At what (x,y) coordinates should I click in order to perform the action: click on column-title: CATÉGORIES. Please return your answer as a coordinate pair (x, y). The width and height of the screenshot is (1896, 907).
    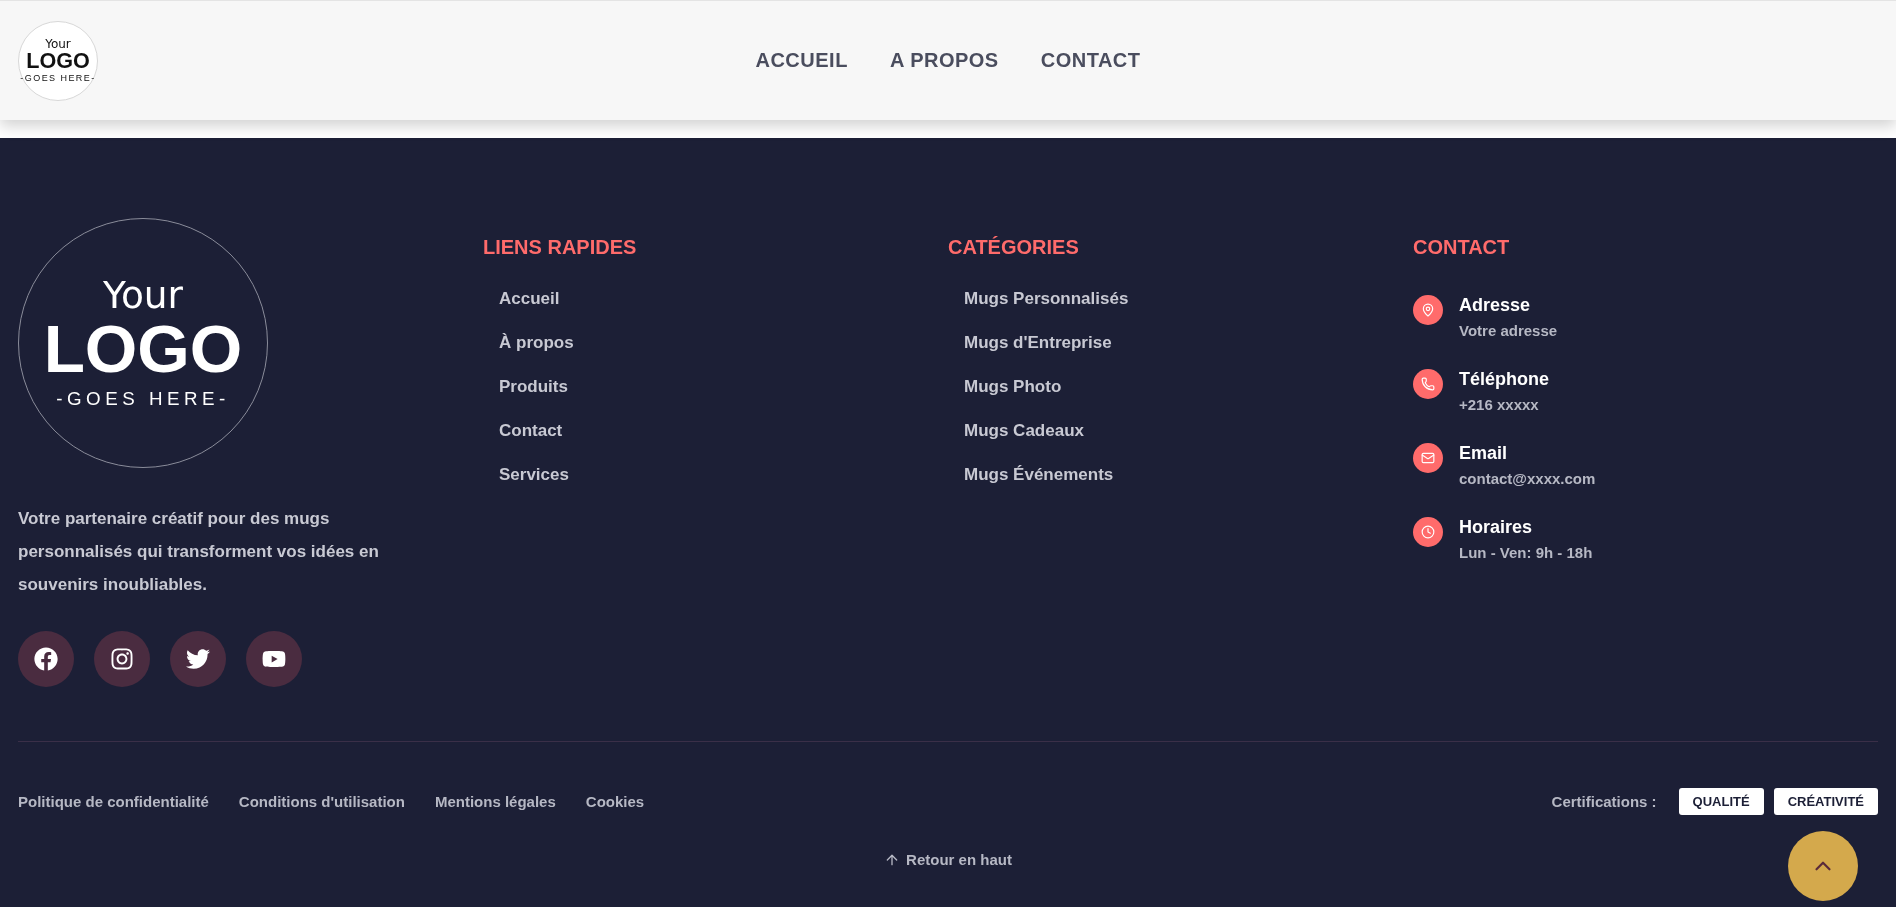
    Looking at the image, I should click on (1014, 247).